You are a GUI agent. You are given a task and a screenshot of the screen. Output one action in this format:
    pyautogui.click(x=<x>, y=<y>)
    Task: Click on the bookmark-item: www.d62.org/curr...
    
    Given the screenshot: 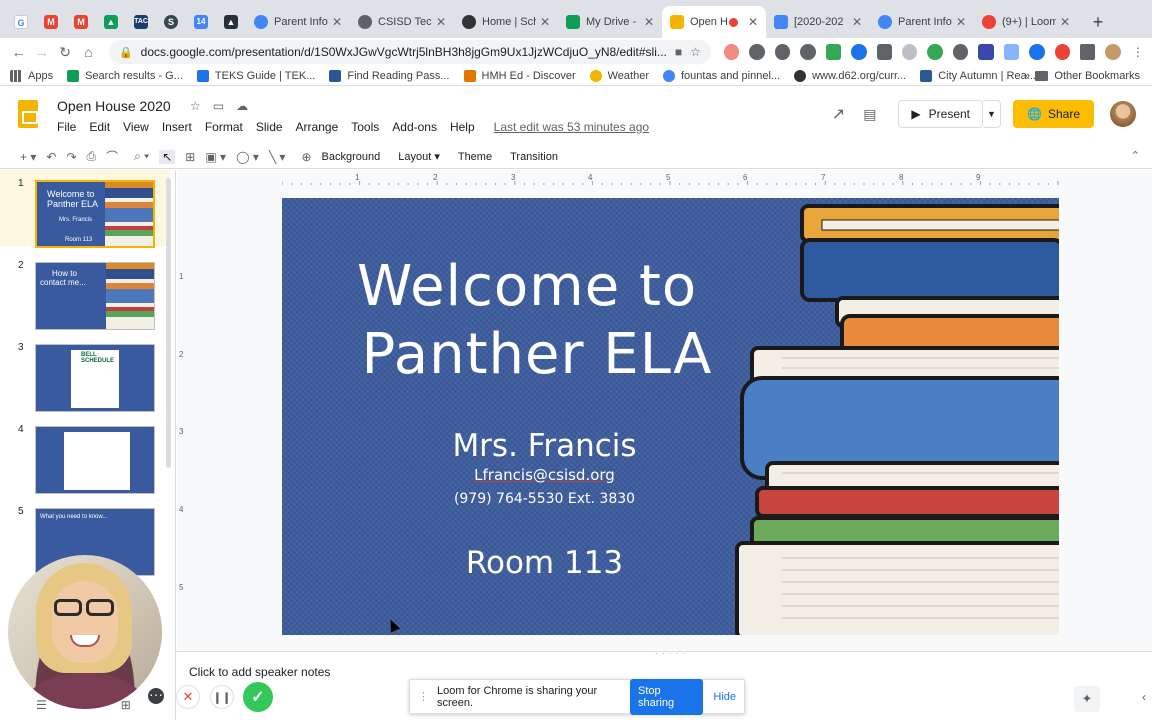 What is the action you would take?
    pyautogui.click(x=850, y=75)
    